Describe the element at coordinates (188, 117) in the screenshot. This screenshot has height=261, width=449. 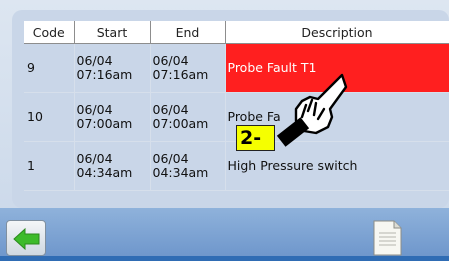
I see `cell-end: 06/04 07:00am` at that location.